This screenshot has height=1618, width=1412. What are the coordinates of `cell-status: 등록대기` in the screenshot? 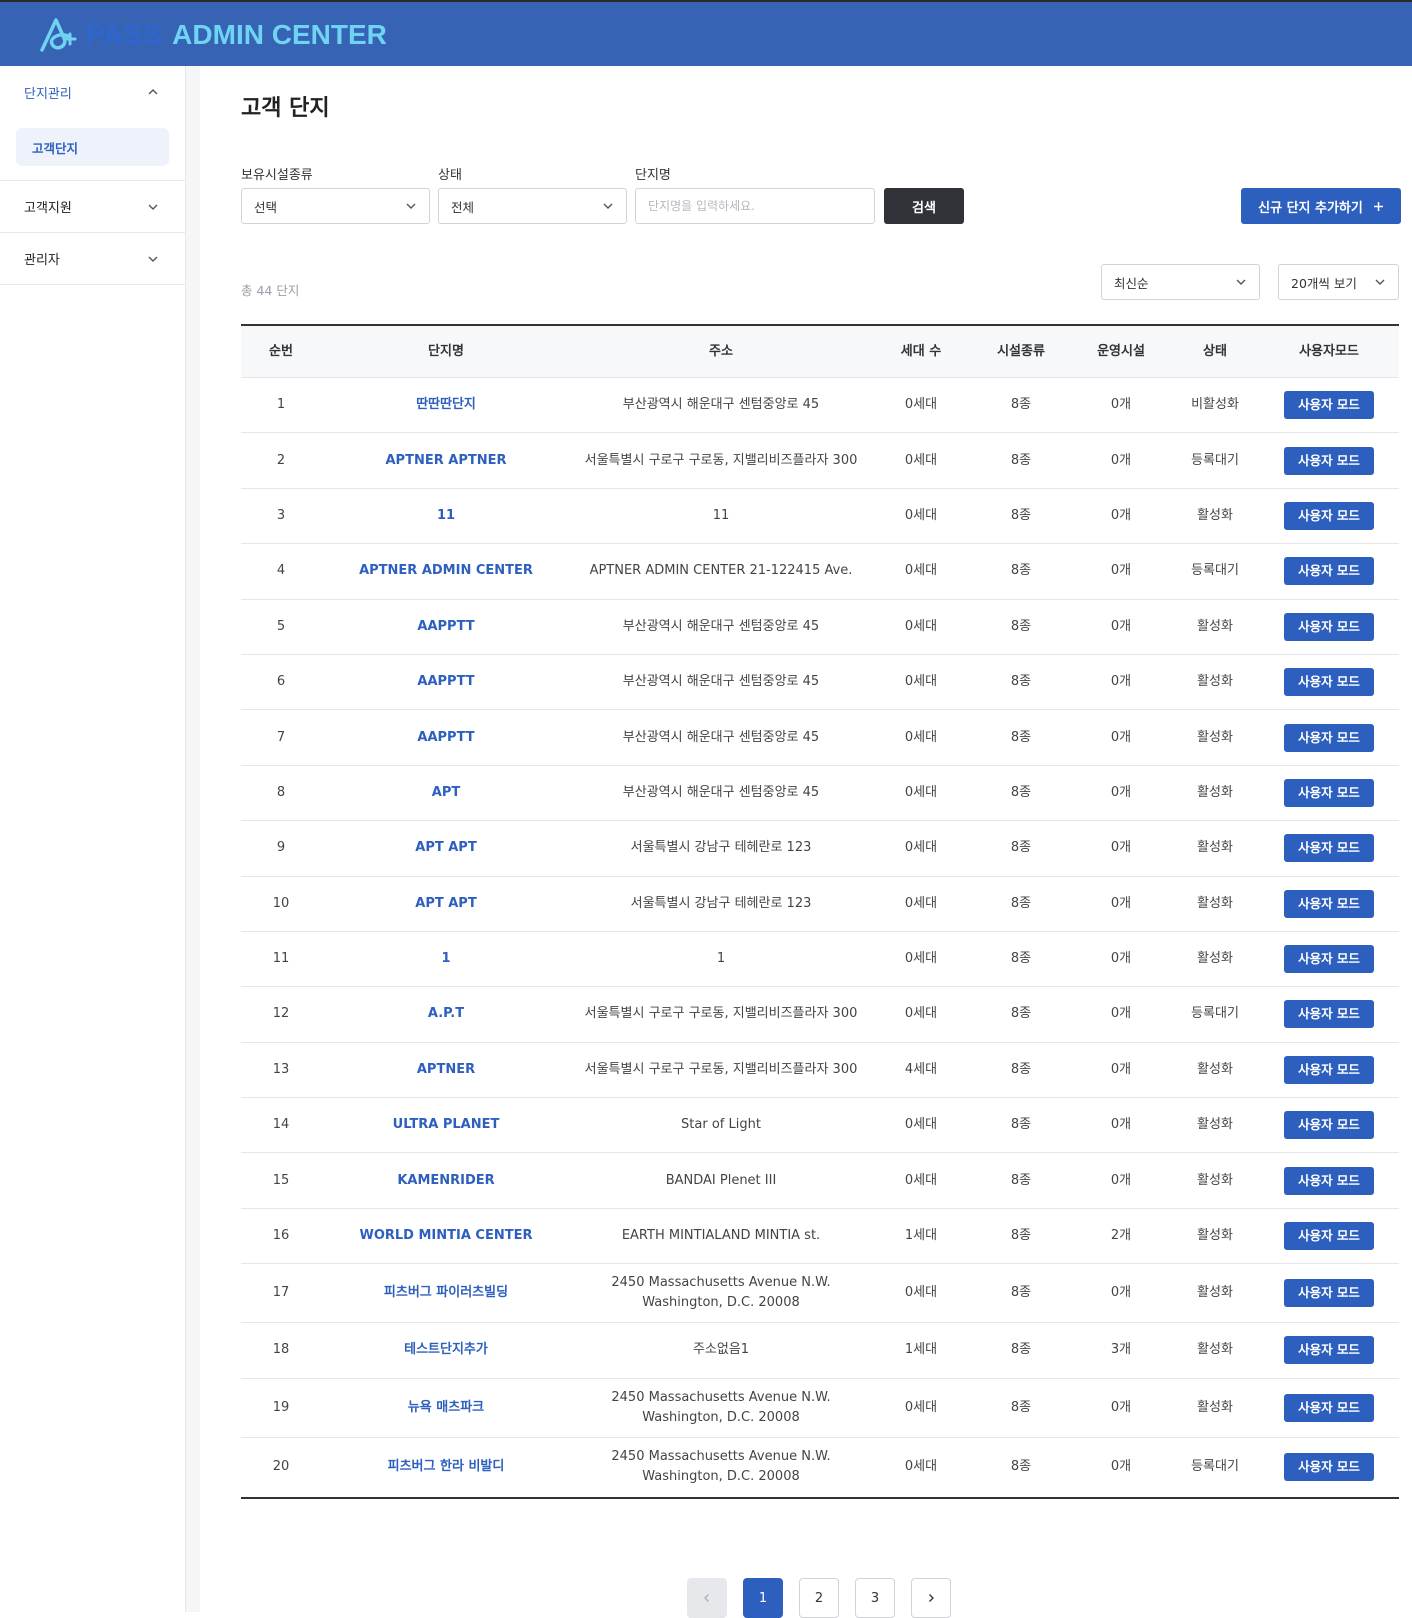 It's located at (1215, 460).